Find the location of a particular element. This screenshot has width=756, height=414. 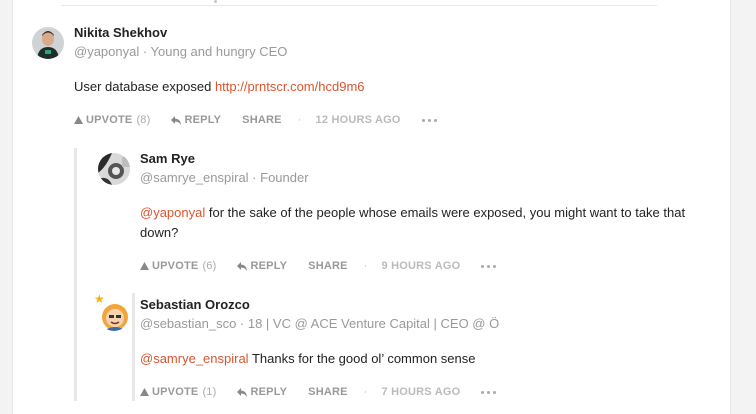

comment-text: User database exposed is located at coordinates (144, 86).